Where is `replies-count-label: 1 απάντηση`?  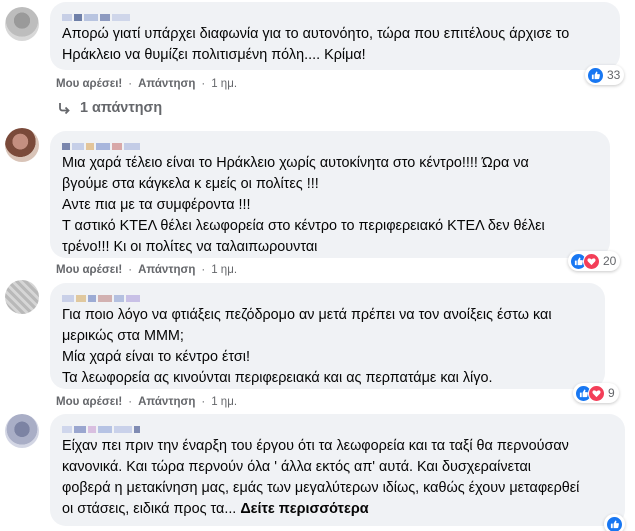 replies-count-label: 1 απάντηση is located at coordinates (121, 108).